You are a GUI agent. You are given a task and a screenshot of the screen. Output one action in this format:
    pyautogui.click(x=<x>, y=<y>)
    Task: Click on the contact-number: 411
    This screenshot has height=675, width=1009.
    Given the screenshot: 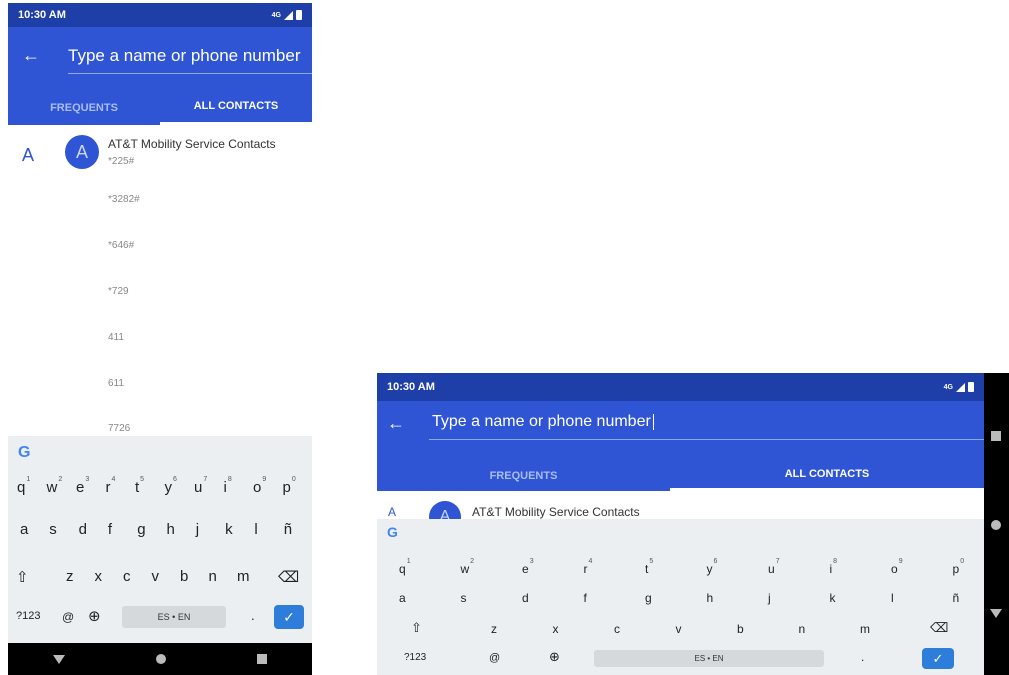 What is the action you would take?
    pyautogui.click(x=116, y=337)
    